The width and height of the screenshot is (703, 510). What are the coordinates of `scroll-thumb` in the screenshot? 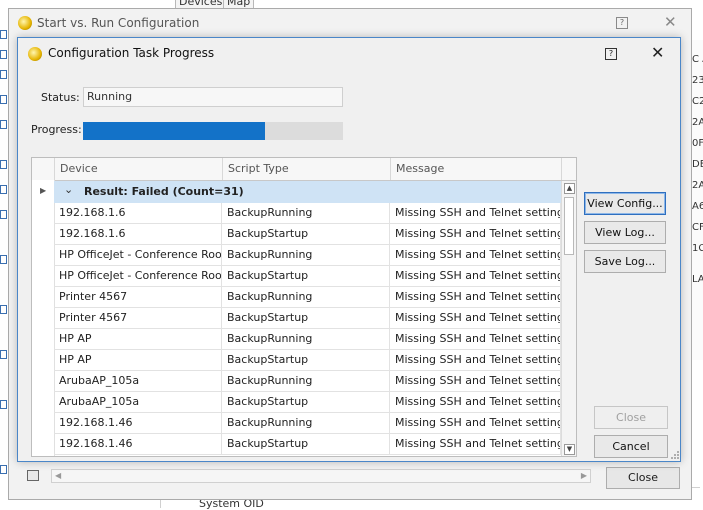 It's located at (569, 226).